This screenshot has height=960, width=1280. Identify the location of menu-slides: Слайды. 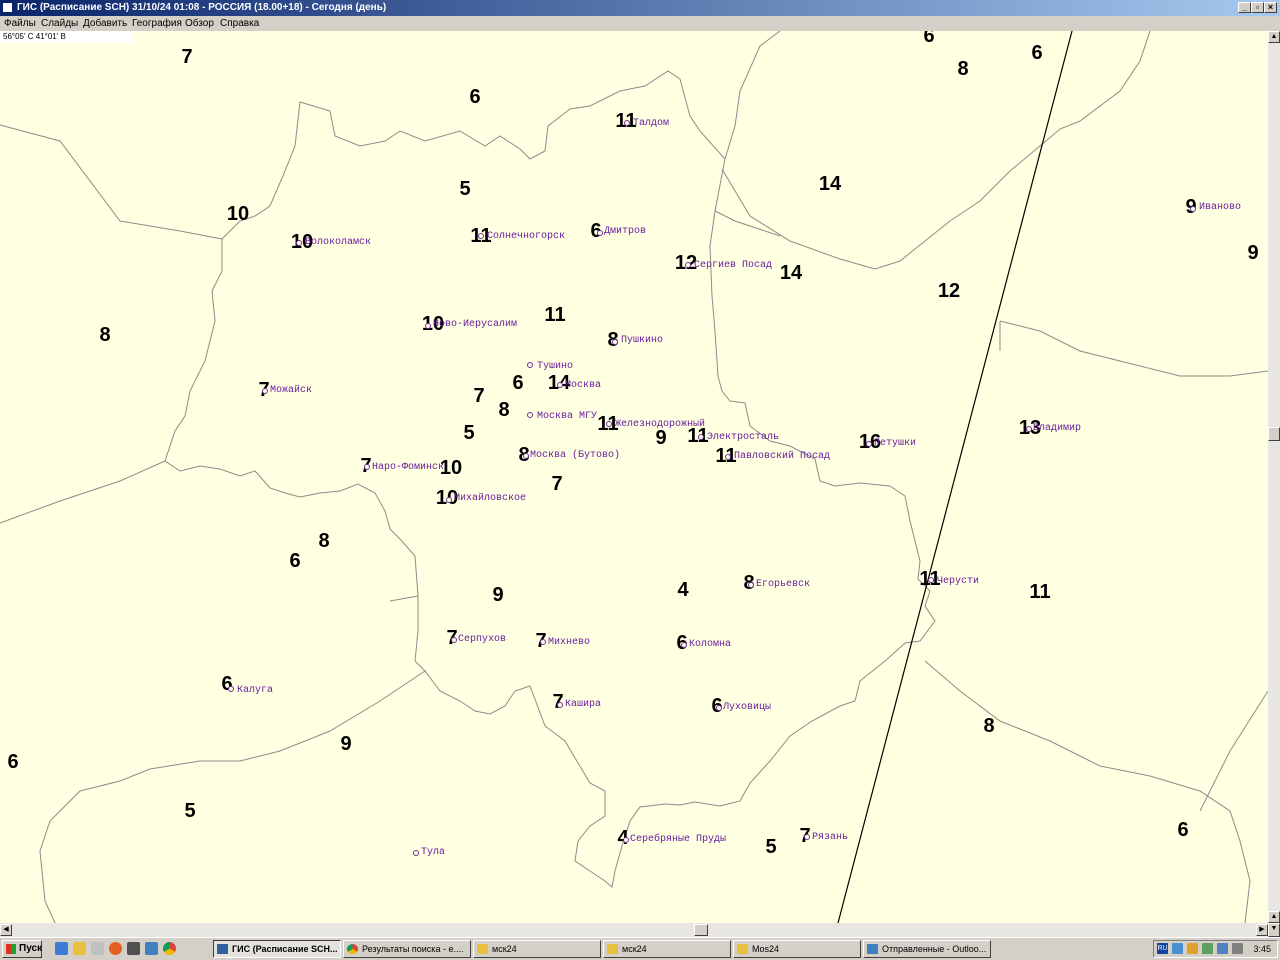
(59, 23).